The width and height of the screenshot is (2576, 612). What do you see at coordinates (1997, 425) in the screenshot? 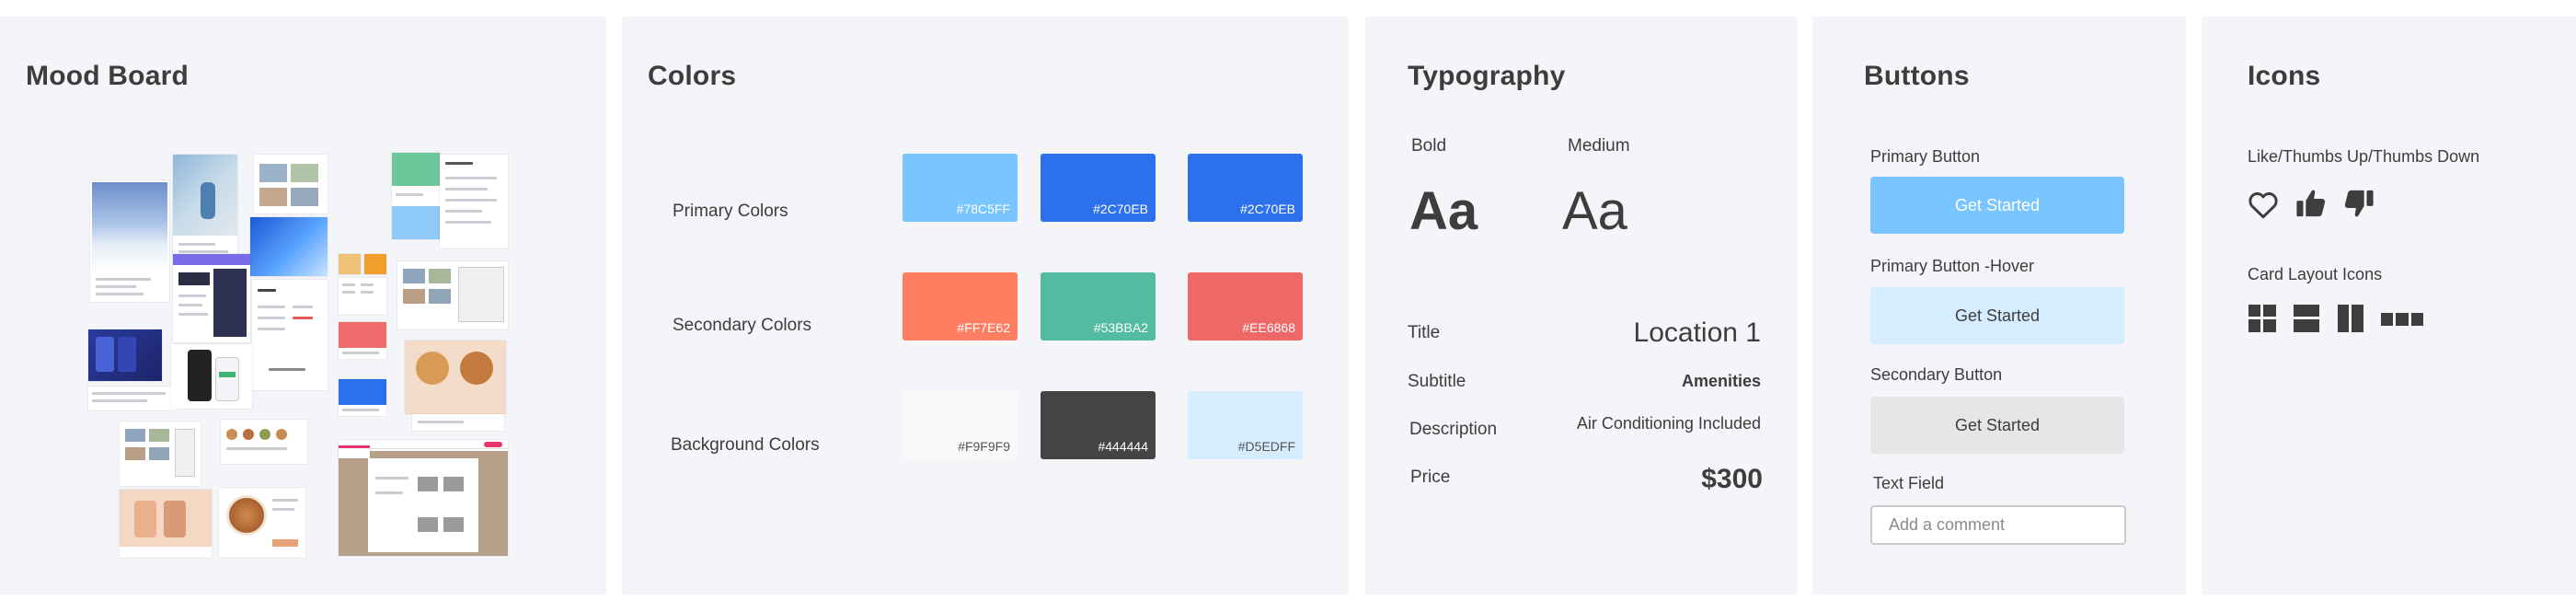
I see `get-started-secondary-button: Get Started` at bounding box center [1997, 425].